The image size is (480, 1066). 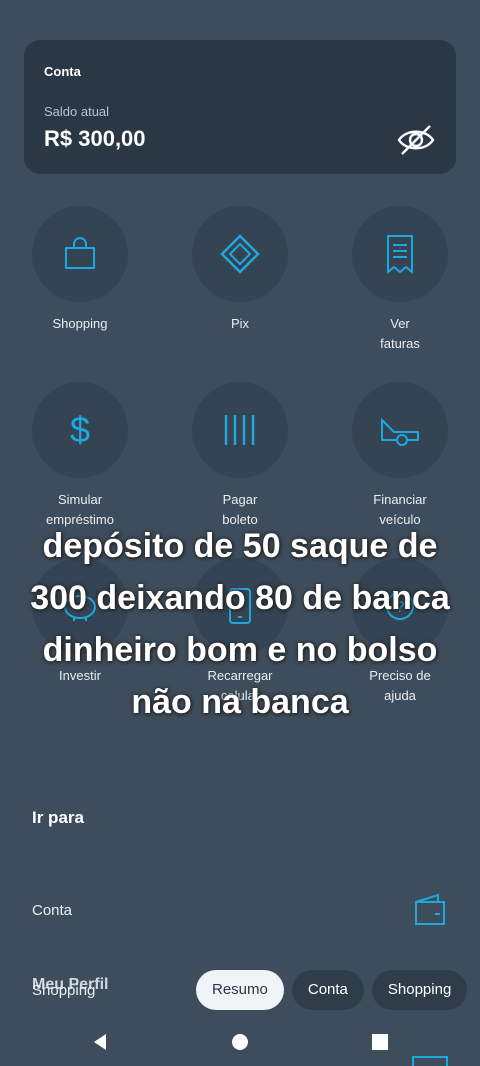 I want to click on action-pix: Pix, so click(x=240, y=270).